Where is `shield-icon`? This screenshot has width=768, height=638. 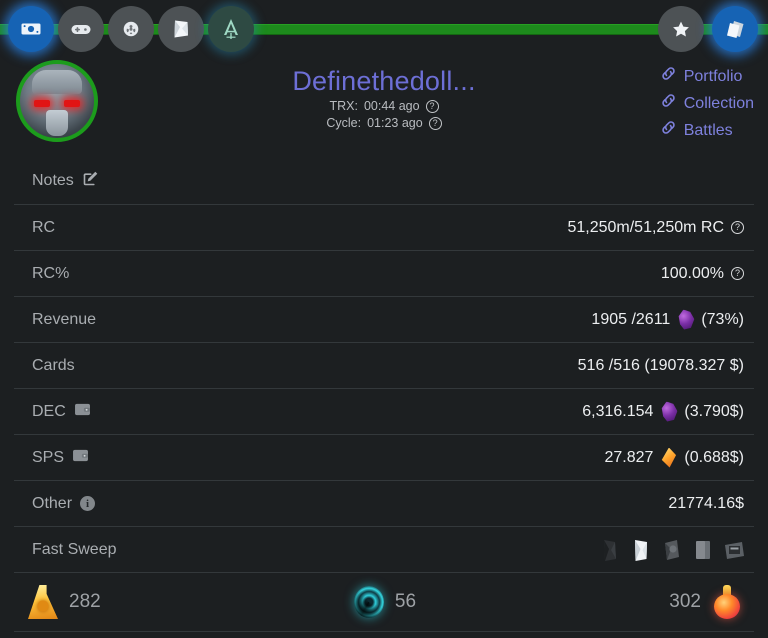 shield-icon is located at coordinates (131, 29).